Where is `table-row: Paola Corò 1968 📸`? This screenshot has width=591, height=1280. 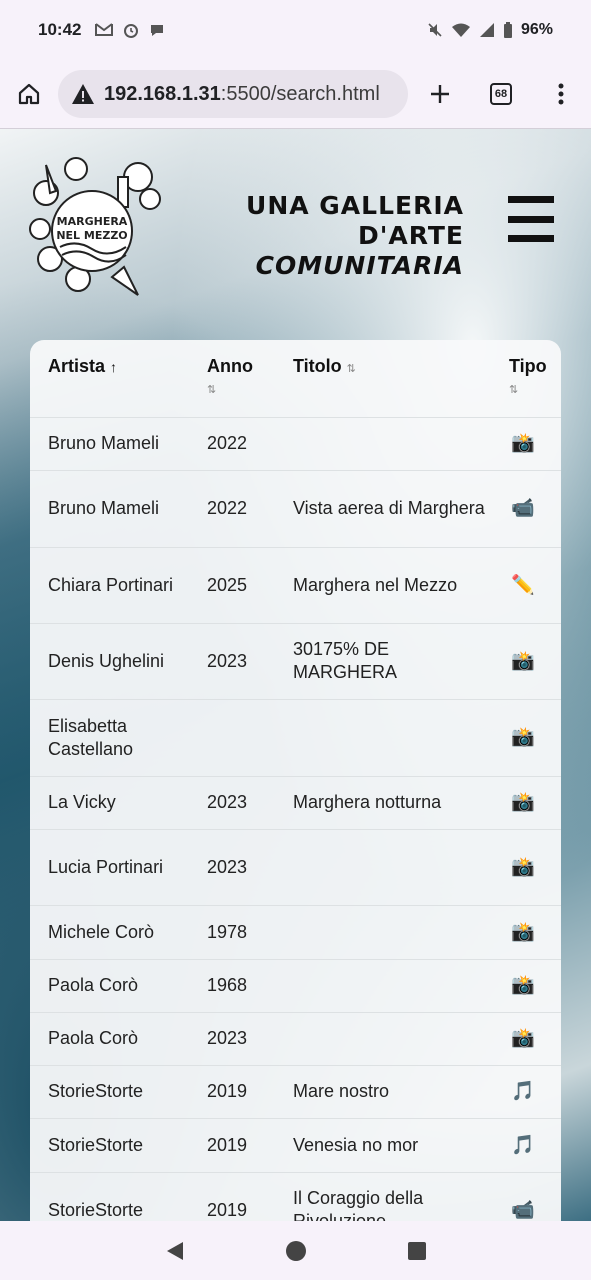
table-row: Paola Corò 1968 📸 is located at coordinates (295, 985).